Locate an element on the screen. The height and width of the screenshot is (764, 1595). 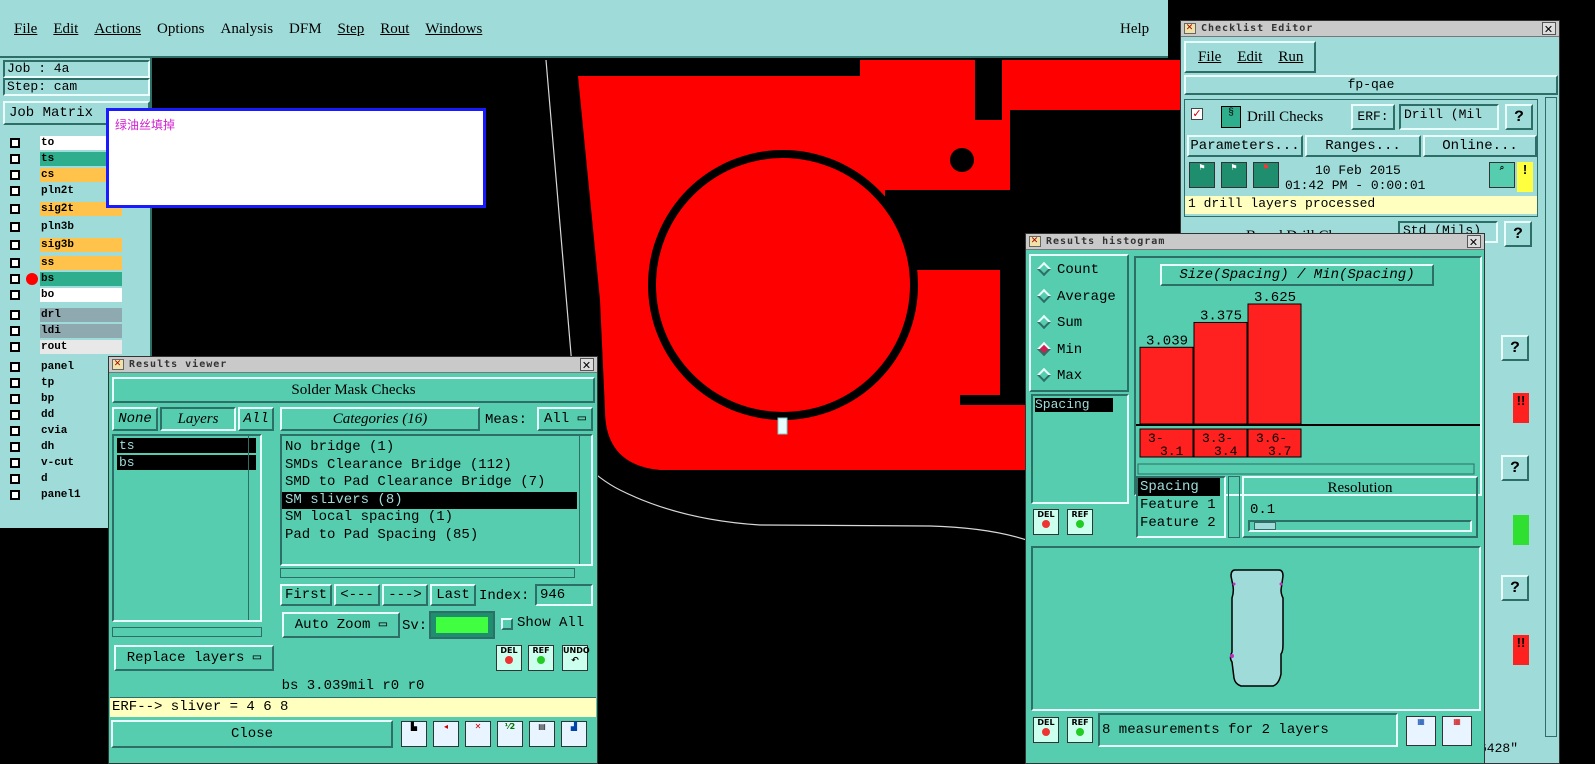
erf-input: Drill (Mil is located at coordinates (1449, 117).